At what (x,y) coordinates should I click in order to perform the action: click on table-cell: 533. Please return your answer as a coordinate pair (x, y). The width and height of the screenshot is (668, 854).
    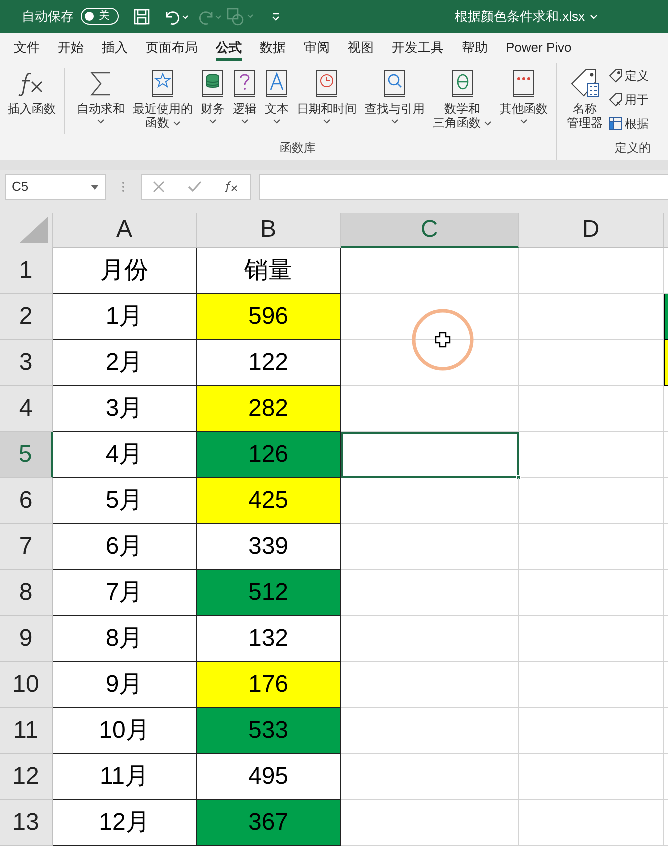
    Looking at the image, I should click on (269, 731).